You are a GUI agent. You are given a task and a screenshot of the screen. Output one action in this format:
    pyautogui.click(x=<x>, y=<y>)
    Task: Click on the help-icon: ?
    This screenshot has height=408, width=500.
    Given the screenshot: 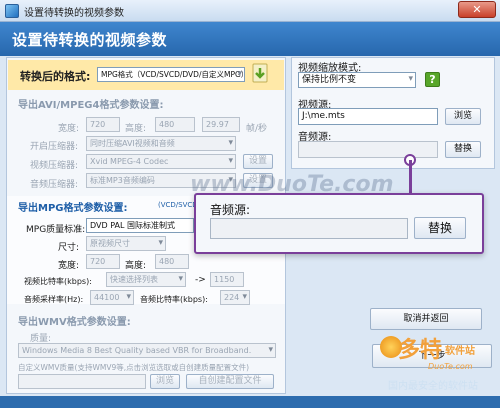 What is the action you would take?
    pyautogui.click(x=432, y=79)
    